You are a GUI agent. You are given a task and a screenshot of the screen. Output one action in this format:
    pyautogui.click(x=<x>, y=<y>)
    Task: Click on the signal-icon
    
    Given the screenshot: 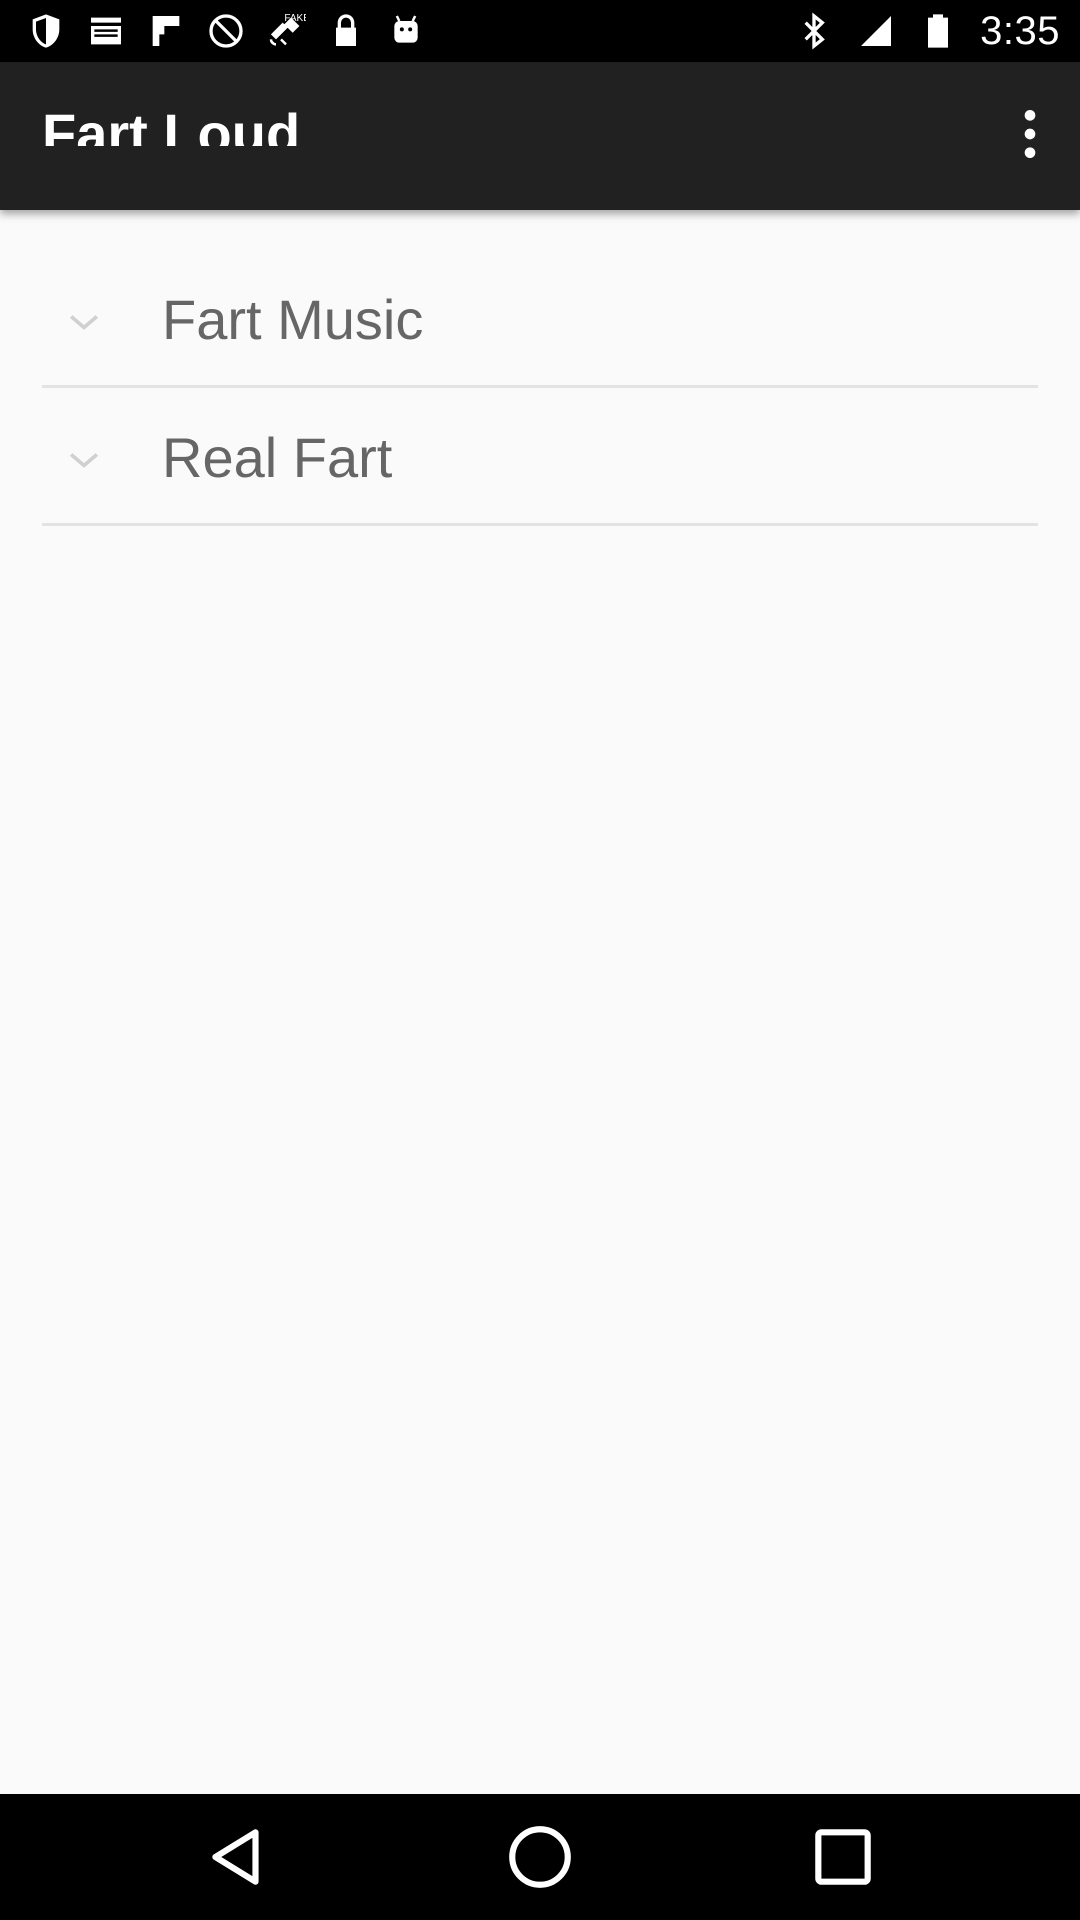 What is the action you would take?
    pyautogui.click(x=876, y=31)
    